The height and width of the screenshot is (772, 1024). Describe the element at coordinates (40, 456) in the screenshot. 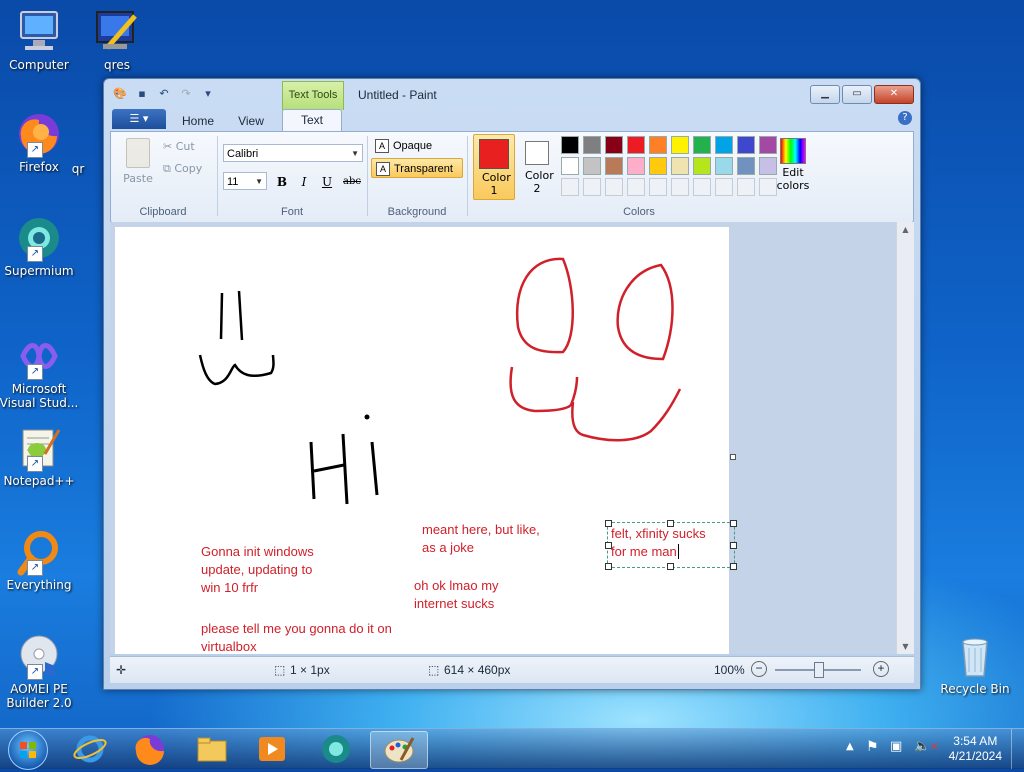

I see `desktop-icon-notepadpp: ↗ Notepad++` at that location.